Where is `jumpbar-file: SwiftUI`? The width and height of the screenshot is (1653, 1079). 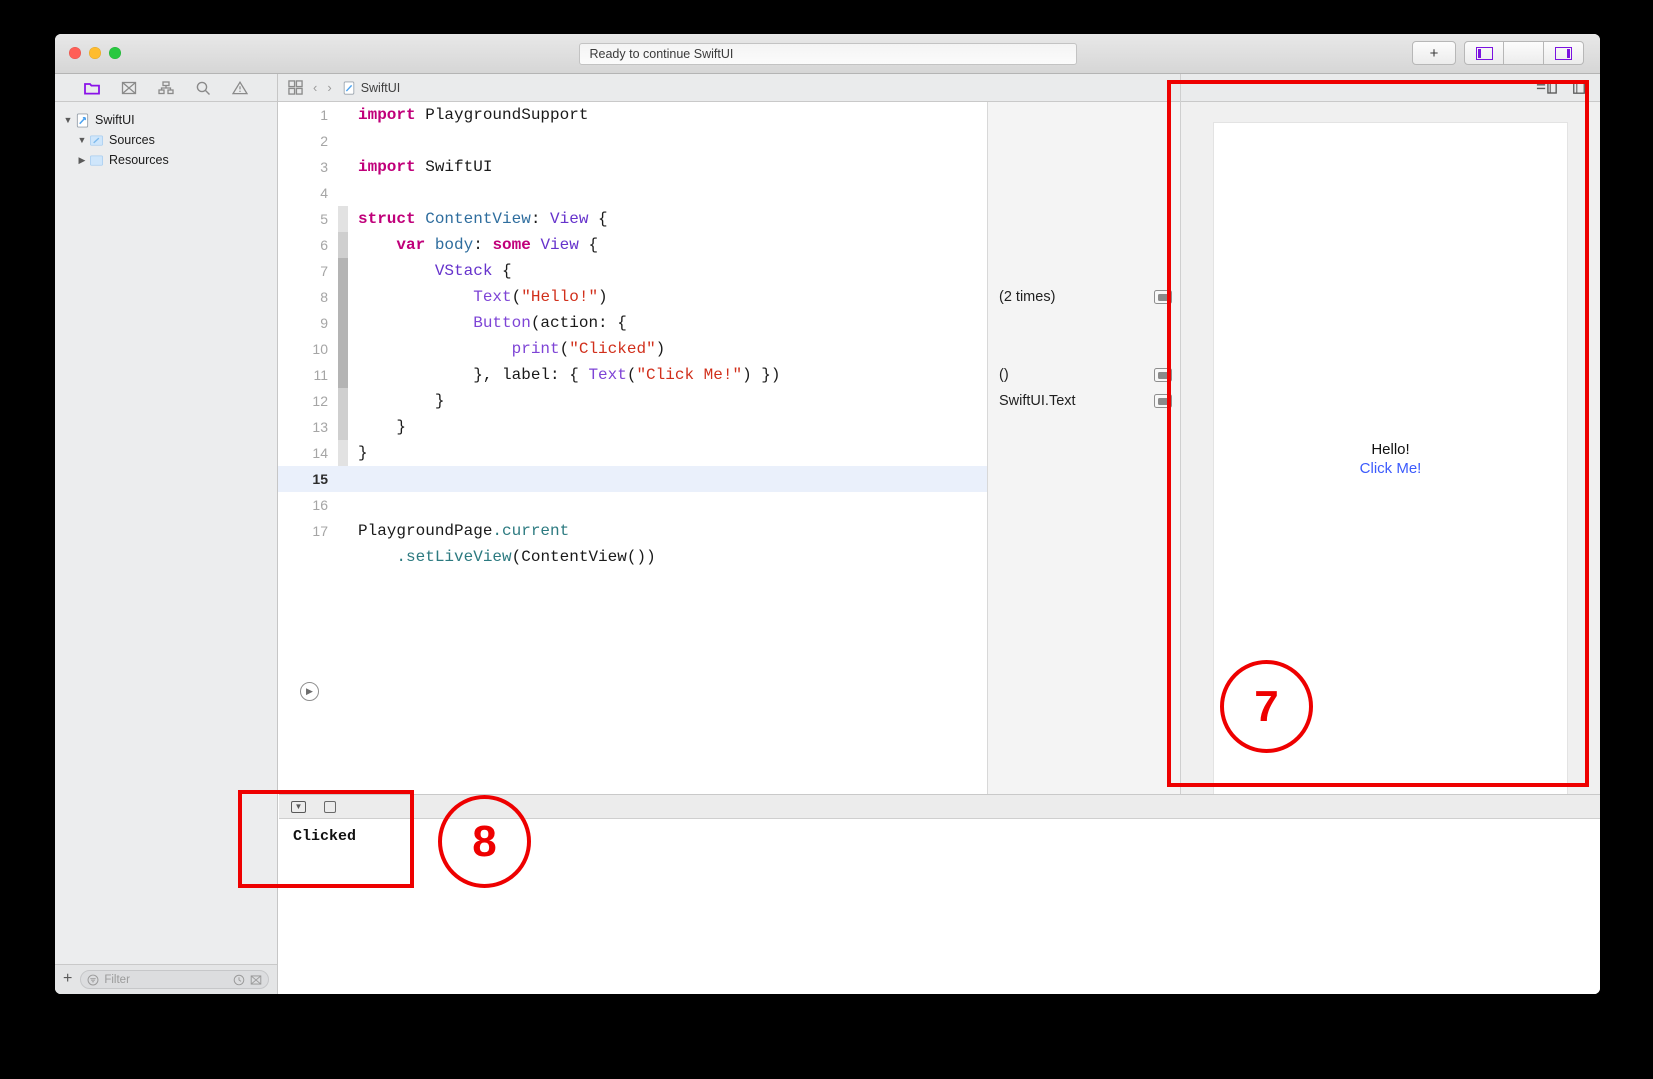
jumpbar-file: SwiftUI is located at coordinates (371, 87).